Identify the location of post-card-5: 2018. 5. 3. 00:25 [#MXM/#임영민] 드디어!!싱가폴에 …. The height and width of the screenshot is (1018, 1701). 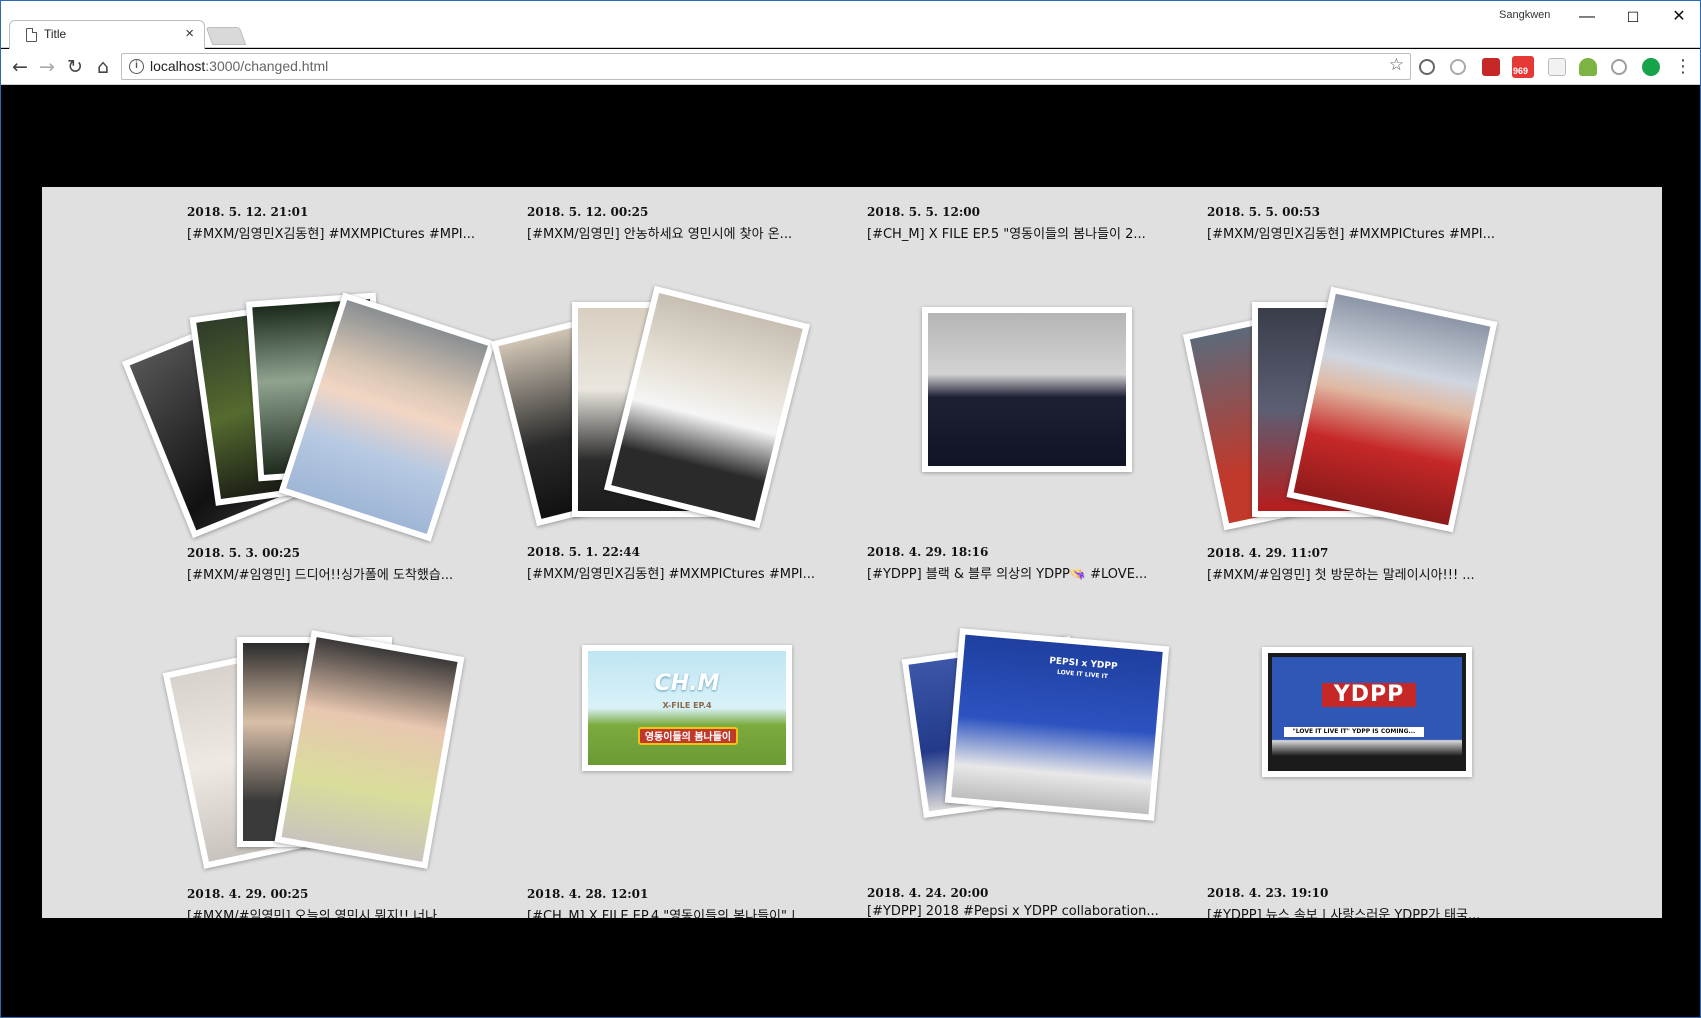
(337, 564).